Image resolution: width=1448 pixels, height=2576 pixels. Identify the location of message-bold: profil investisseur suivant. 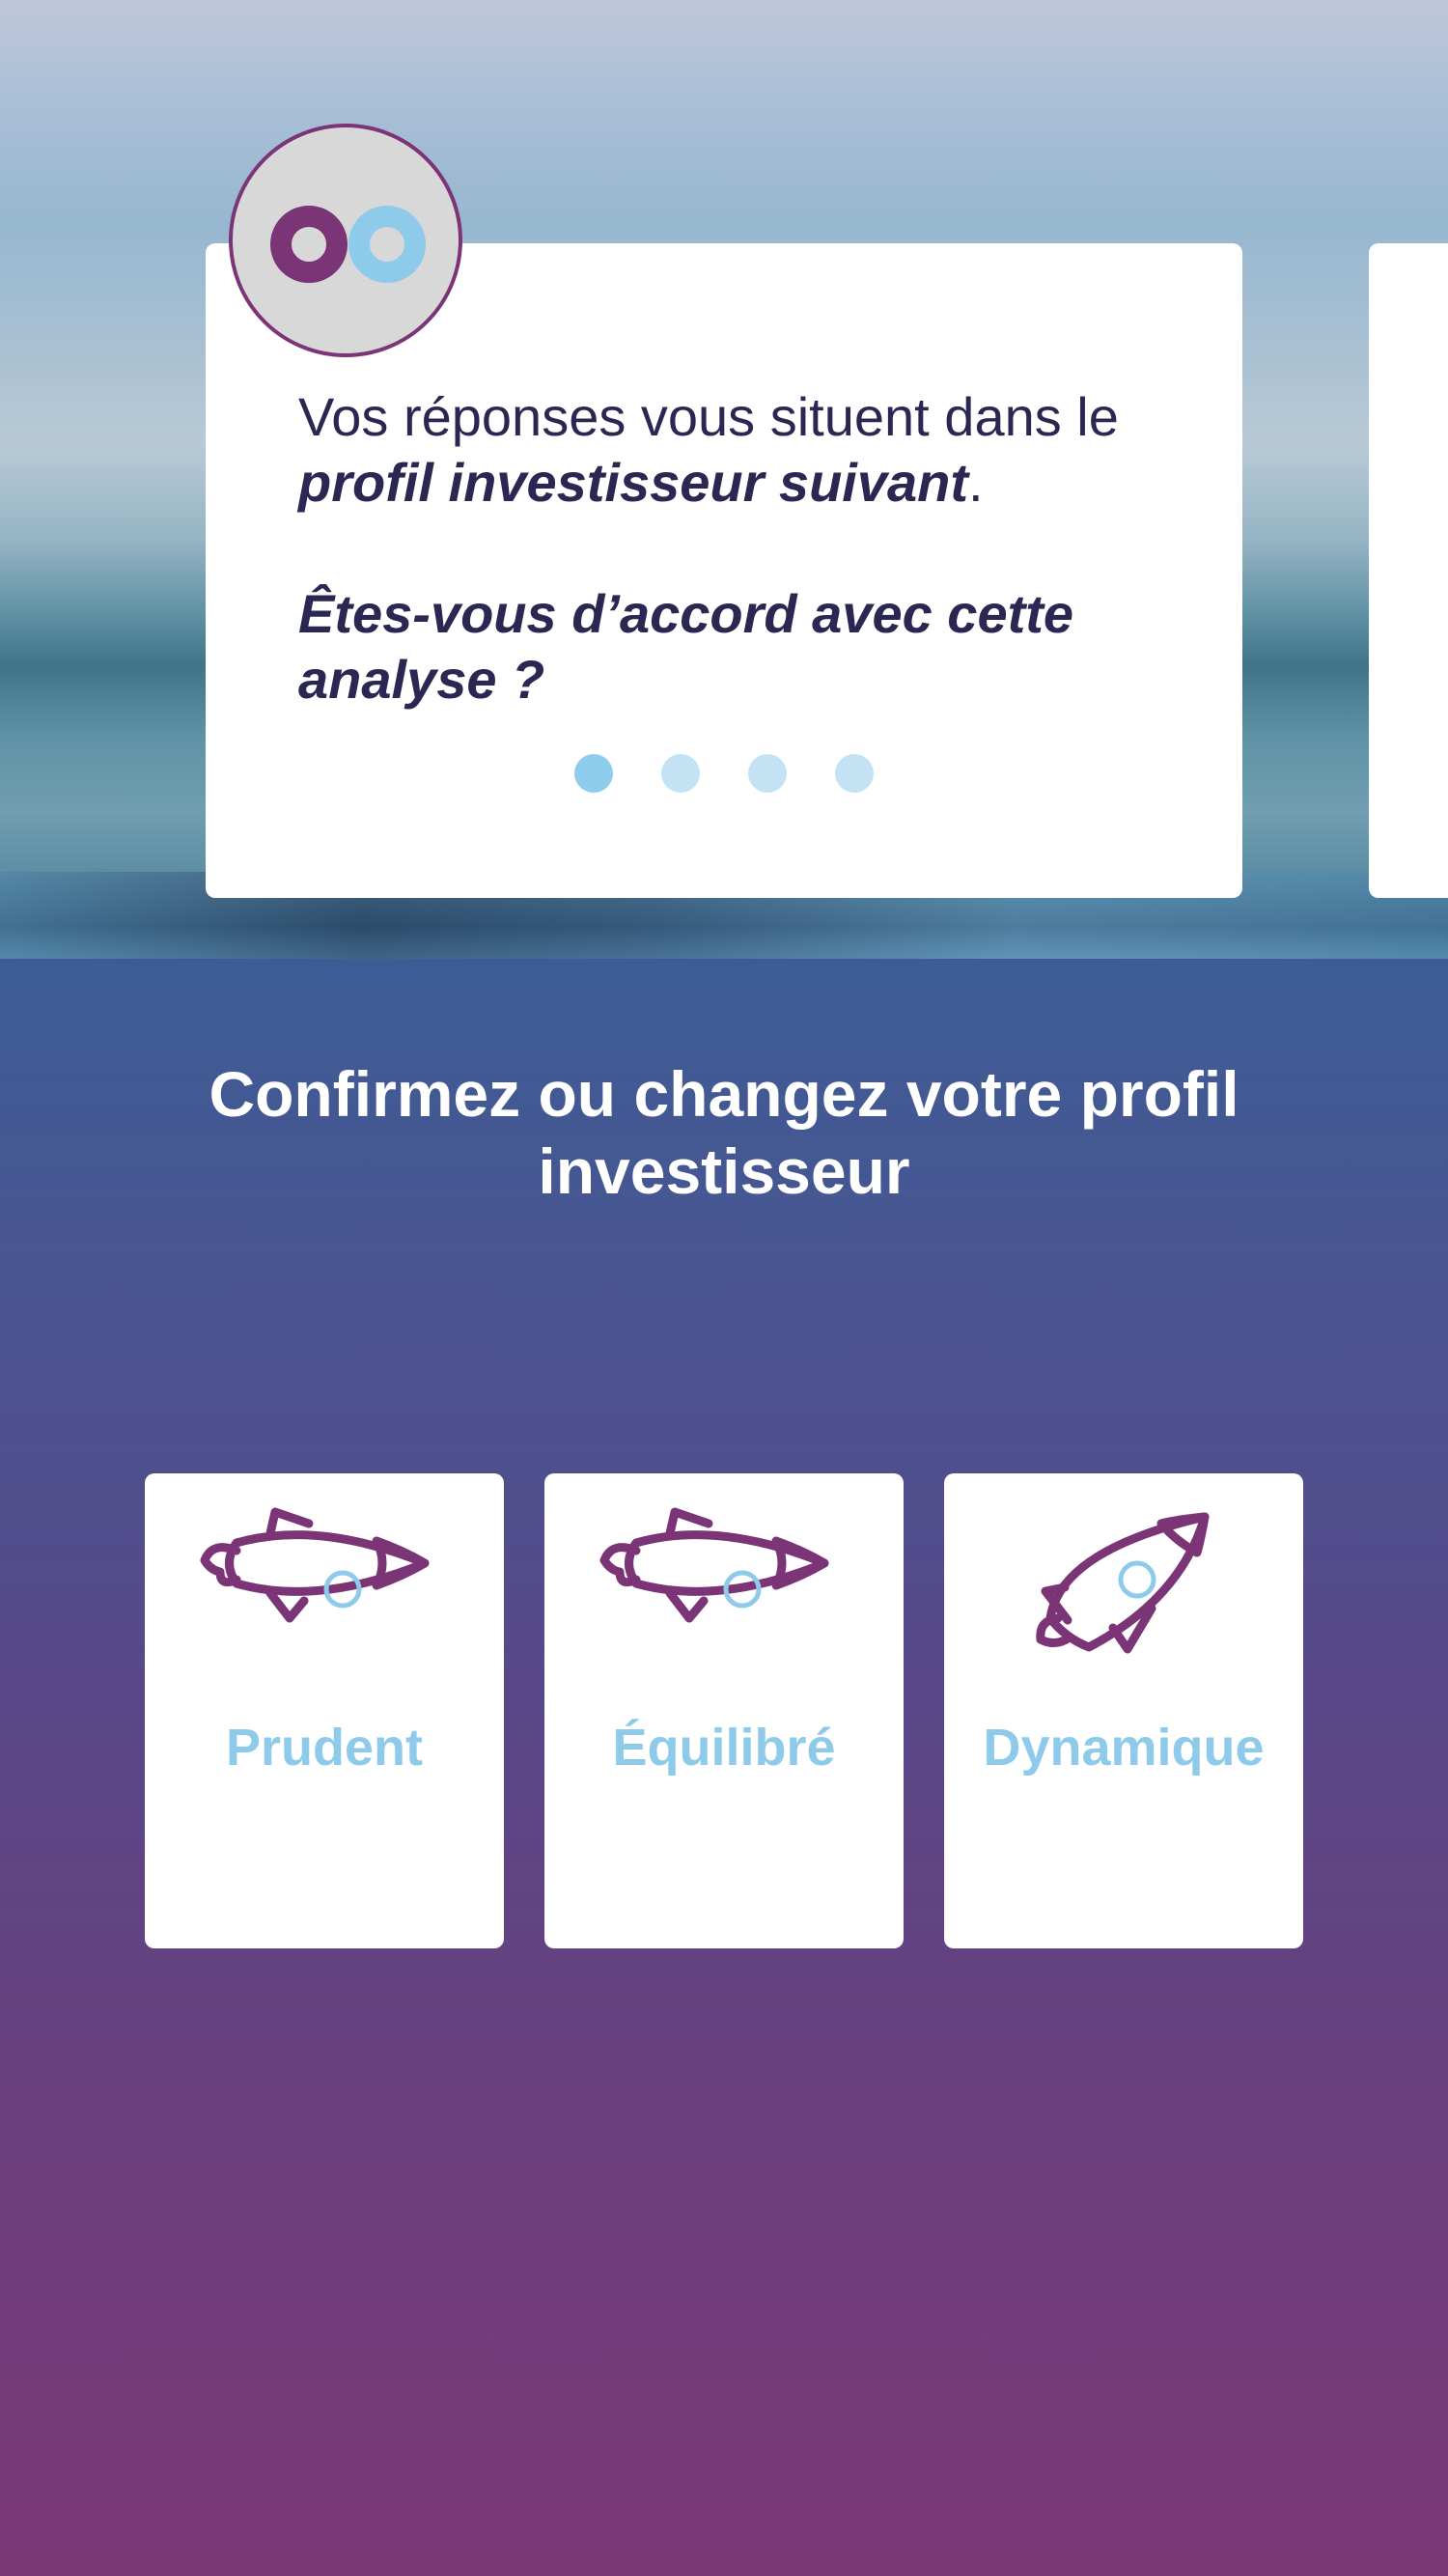
(633, 483).